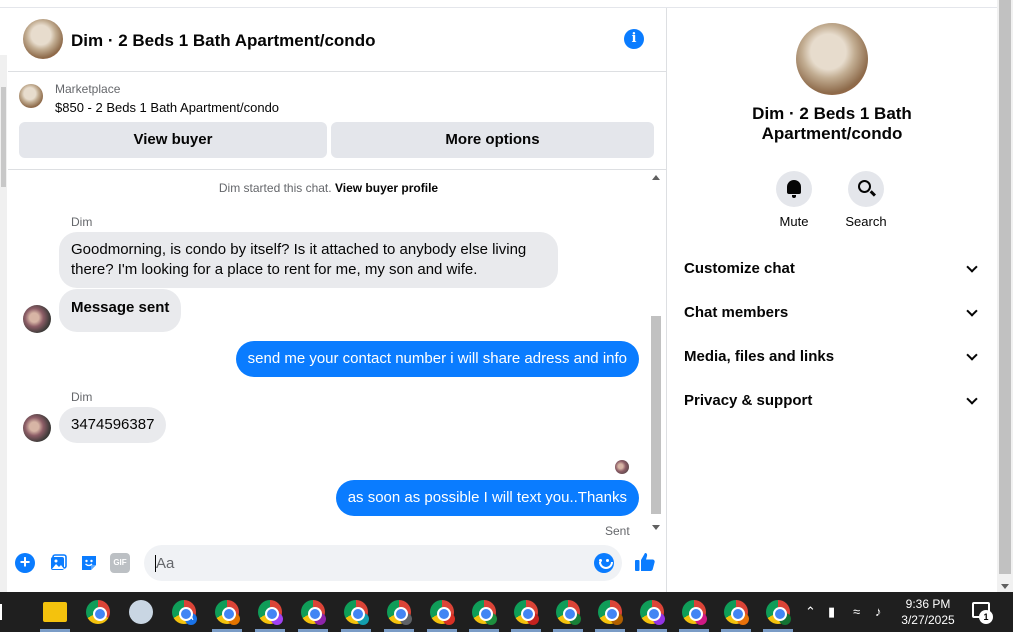 The image size is (1013, 632). I want to click on panel-title: Dim · 2 Beds 1 Bath Apartment/condo, so click(832, 123).